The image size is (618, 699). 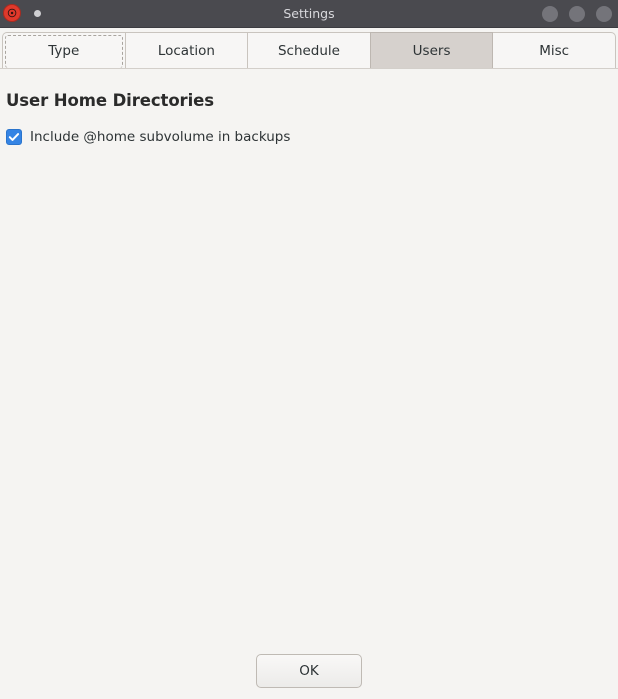 I want to click on tab-label: Users, so click(x=431, y=50).